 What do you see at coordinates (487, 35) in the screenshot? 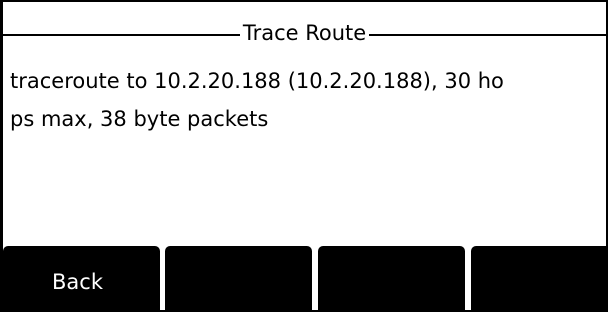
I see `title-rule-right` at bounding box center [487, 35].